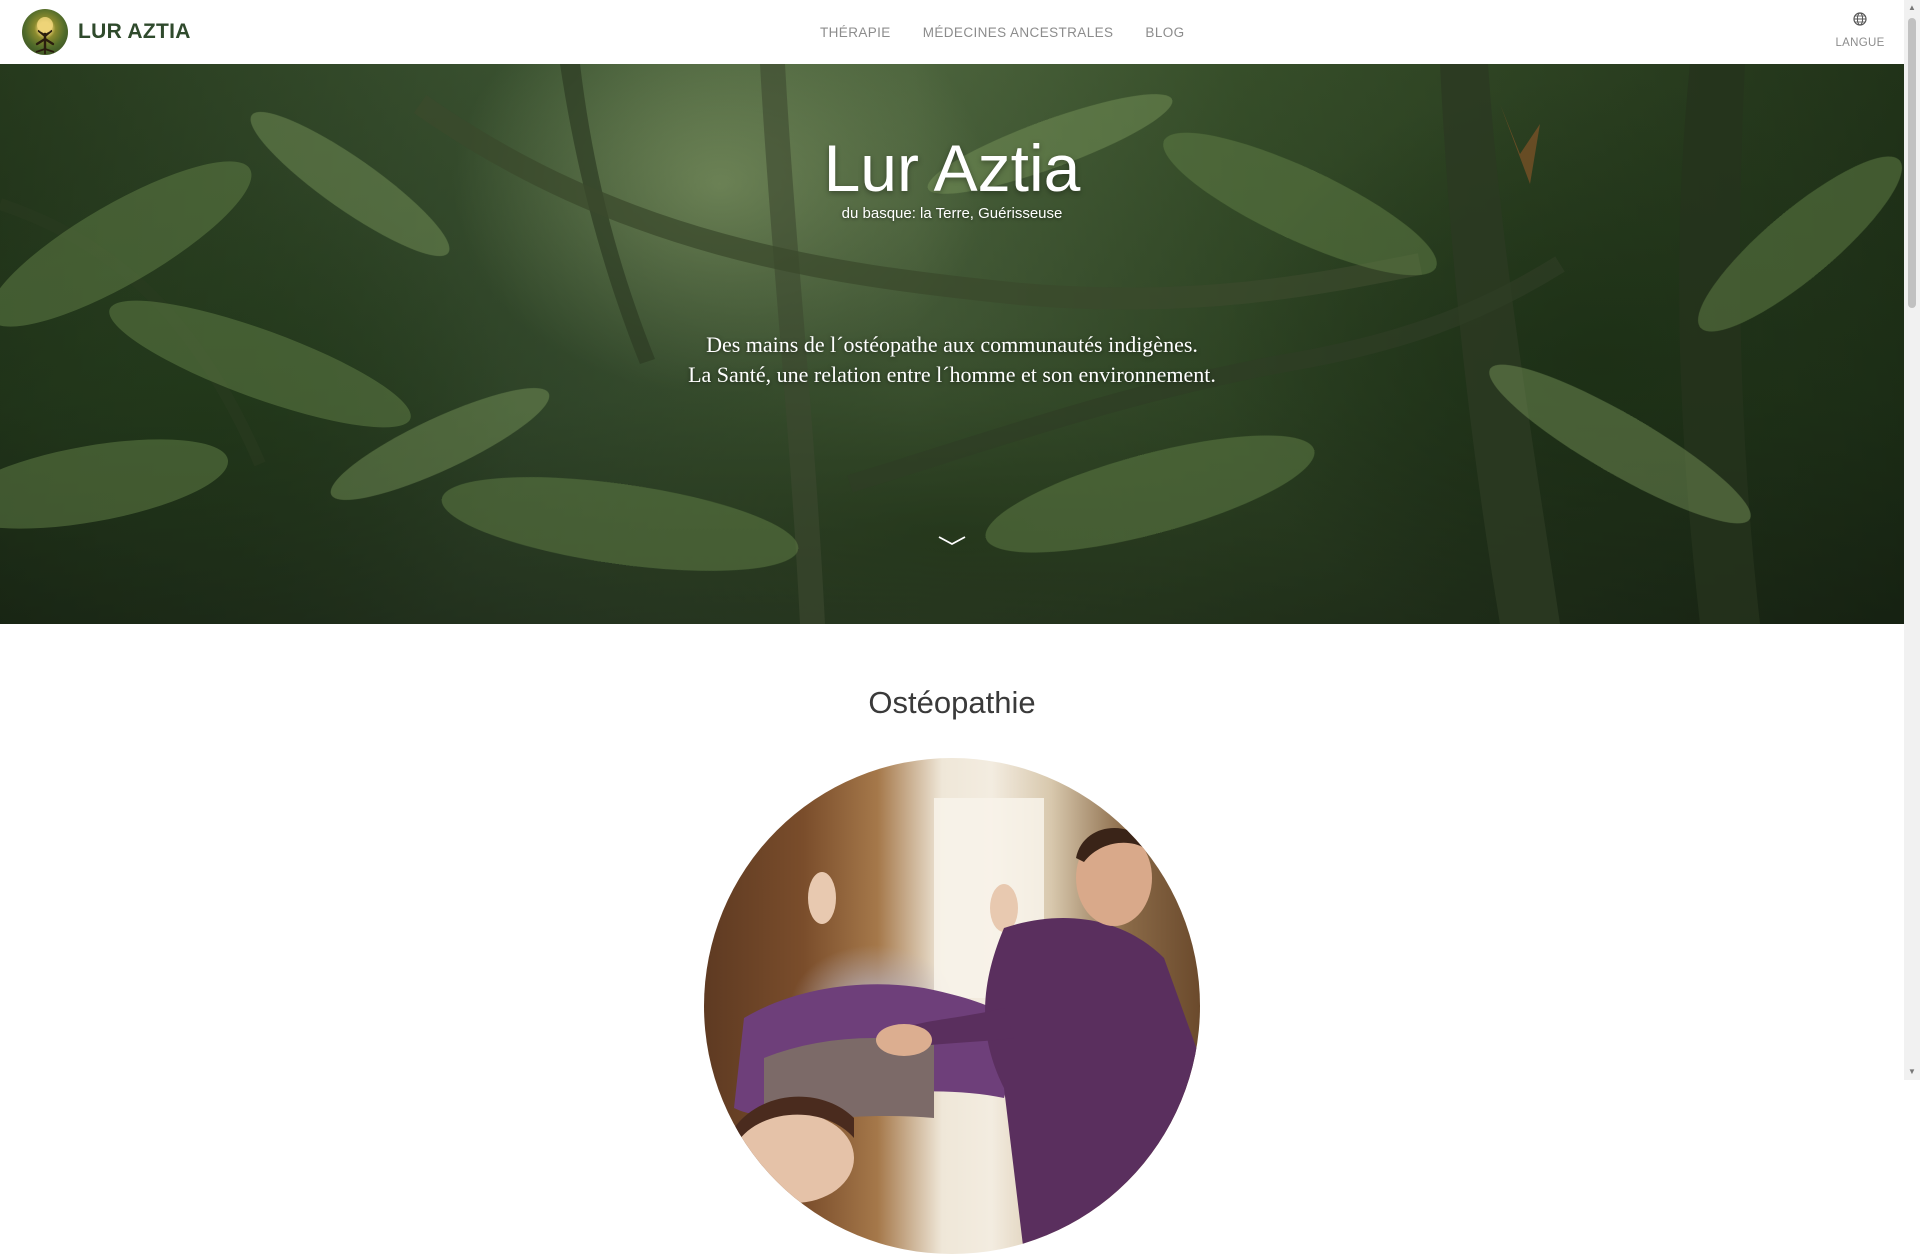 The image size is (1920, 1254). What do you see at coordinates (1860, 21) in the screenshot?
I see `globe-icon` at bounding box center [1860, 21].